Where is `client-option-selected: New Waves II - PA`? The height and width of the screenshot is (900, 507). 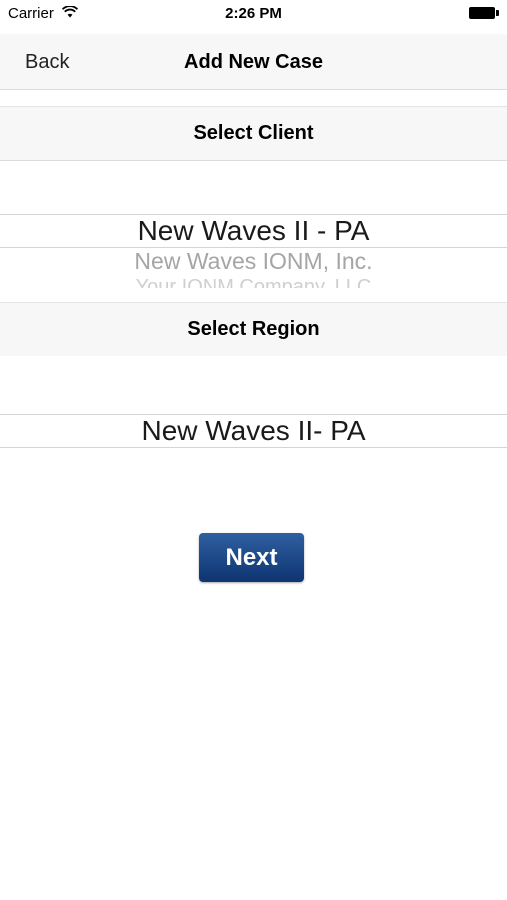
client-option-selected: New Waves II - PA is located at coordinates (253, 231).